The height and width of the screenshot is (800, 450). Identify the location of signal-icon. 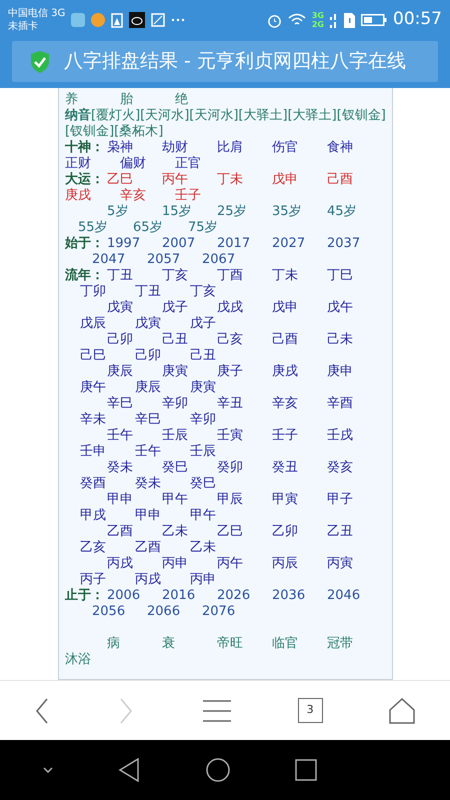
(334, 20).